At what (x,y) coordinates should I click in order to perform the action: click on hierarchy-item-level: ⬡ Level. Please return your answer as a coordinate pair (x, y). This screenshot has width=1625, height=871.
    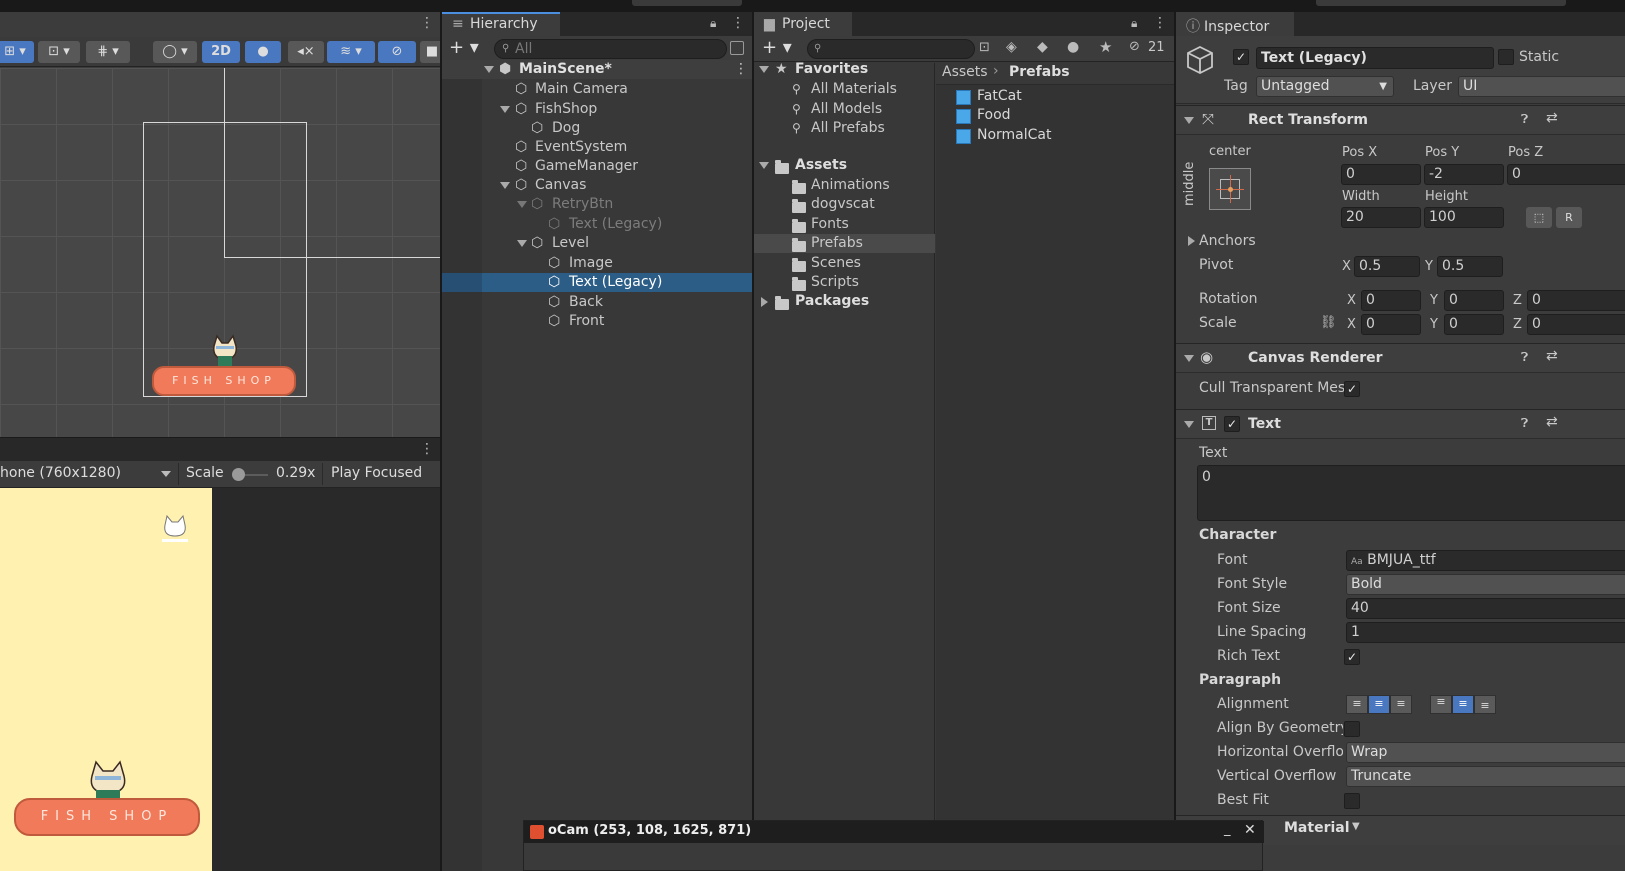
    Looking at the image, I should click on (597, 243).